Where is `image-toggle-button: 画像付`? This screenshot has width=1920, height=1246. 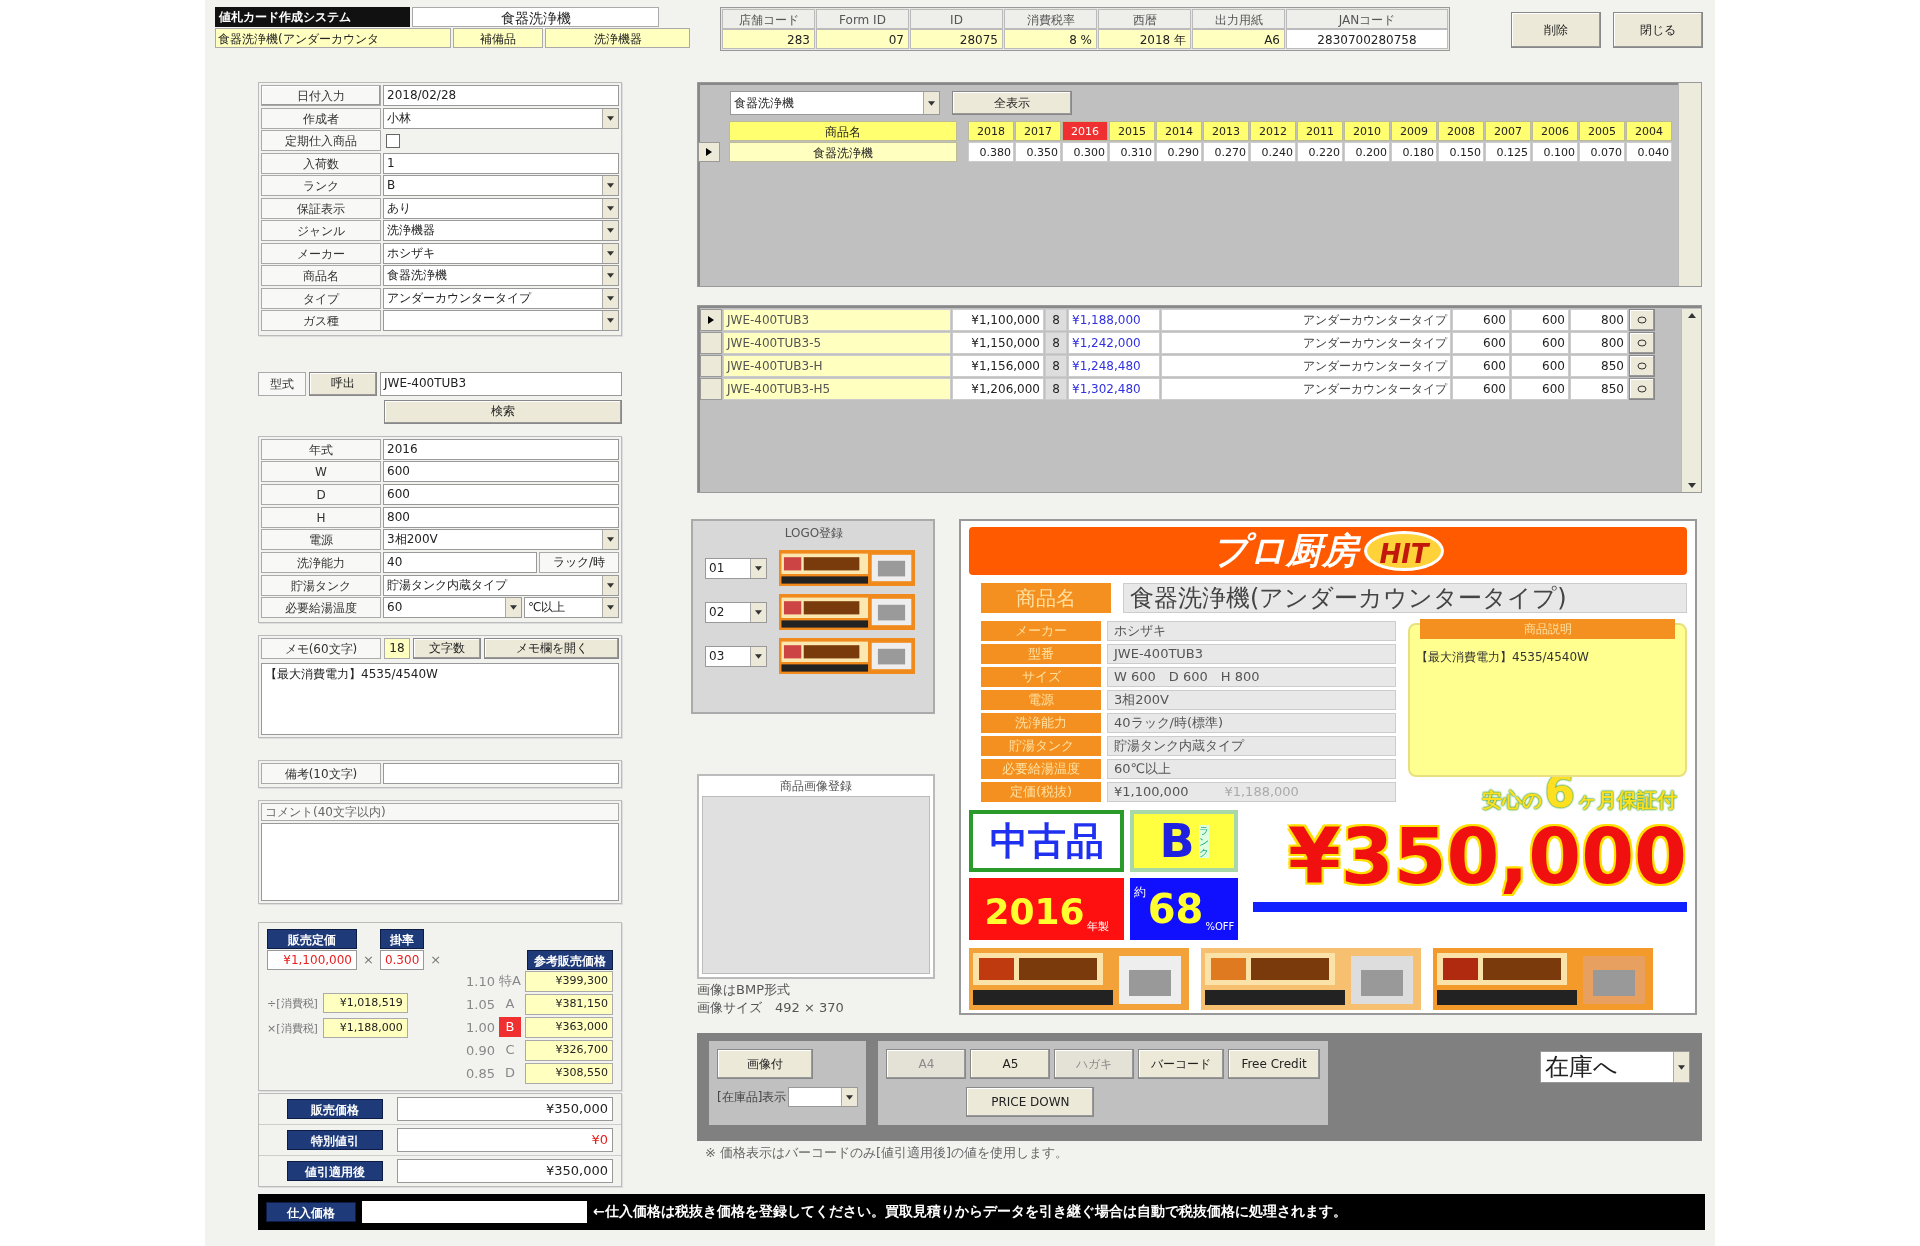 image-toggle-button: 画像付 is located at coordinates (765, 1064).